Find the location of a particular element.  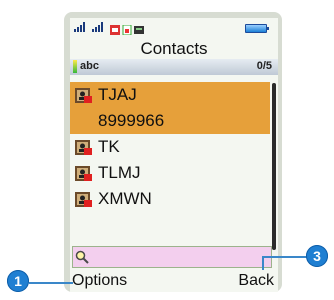

contact-name: TLMJ is located at coordinates (119, 172).